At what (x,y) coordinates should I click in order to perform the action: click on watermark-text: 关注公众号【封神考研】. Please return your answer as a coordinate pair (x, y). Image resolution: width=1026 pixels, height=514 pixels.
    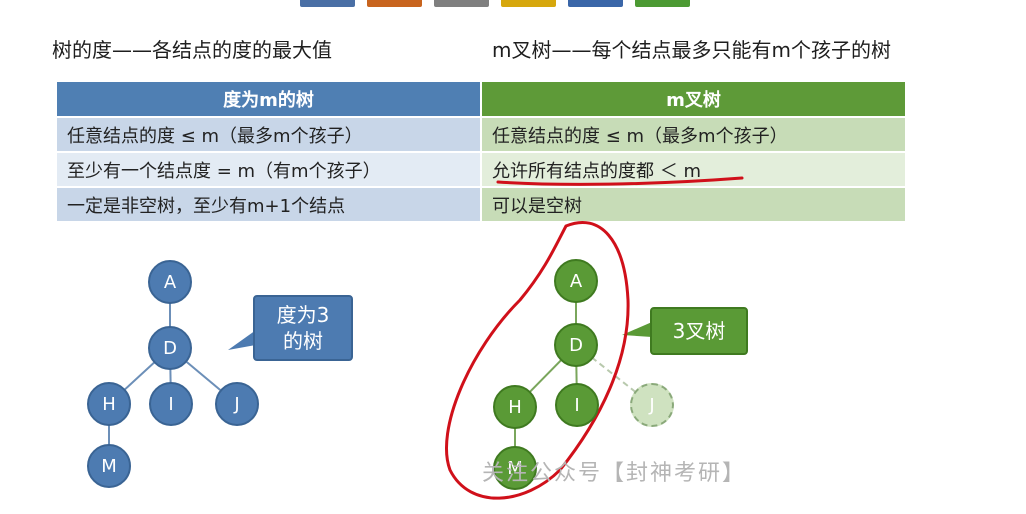
    Looking at the image, I should click on (614, 473).